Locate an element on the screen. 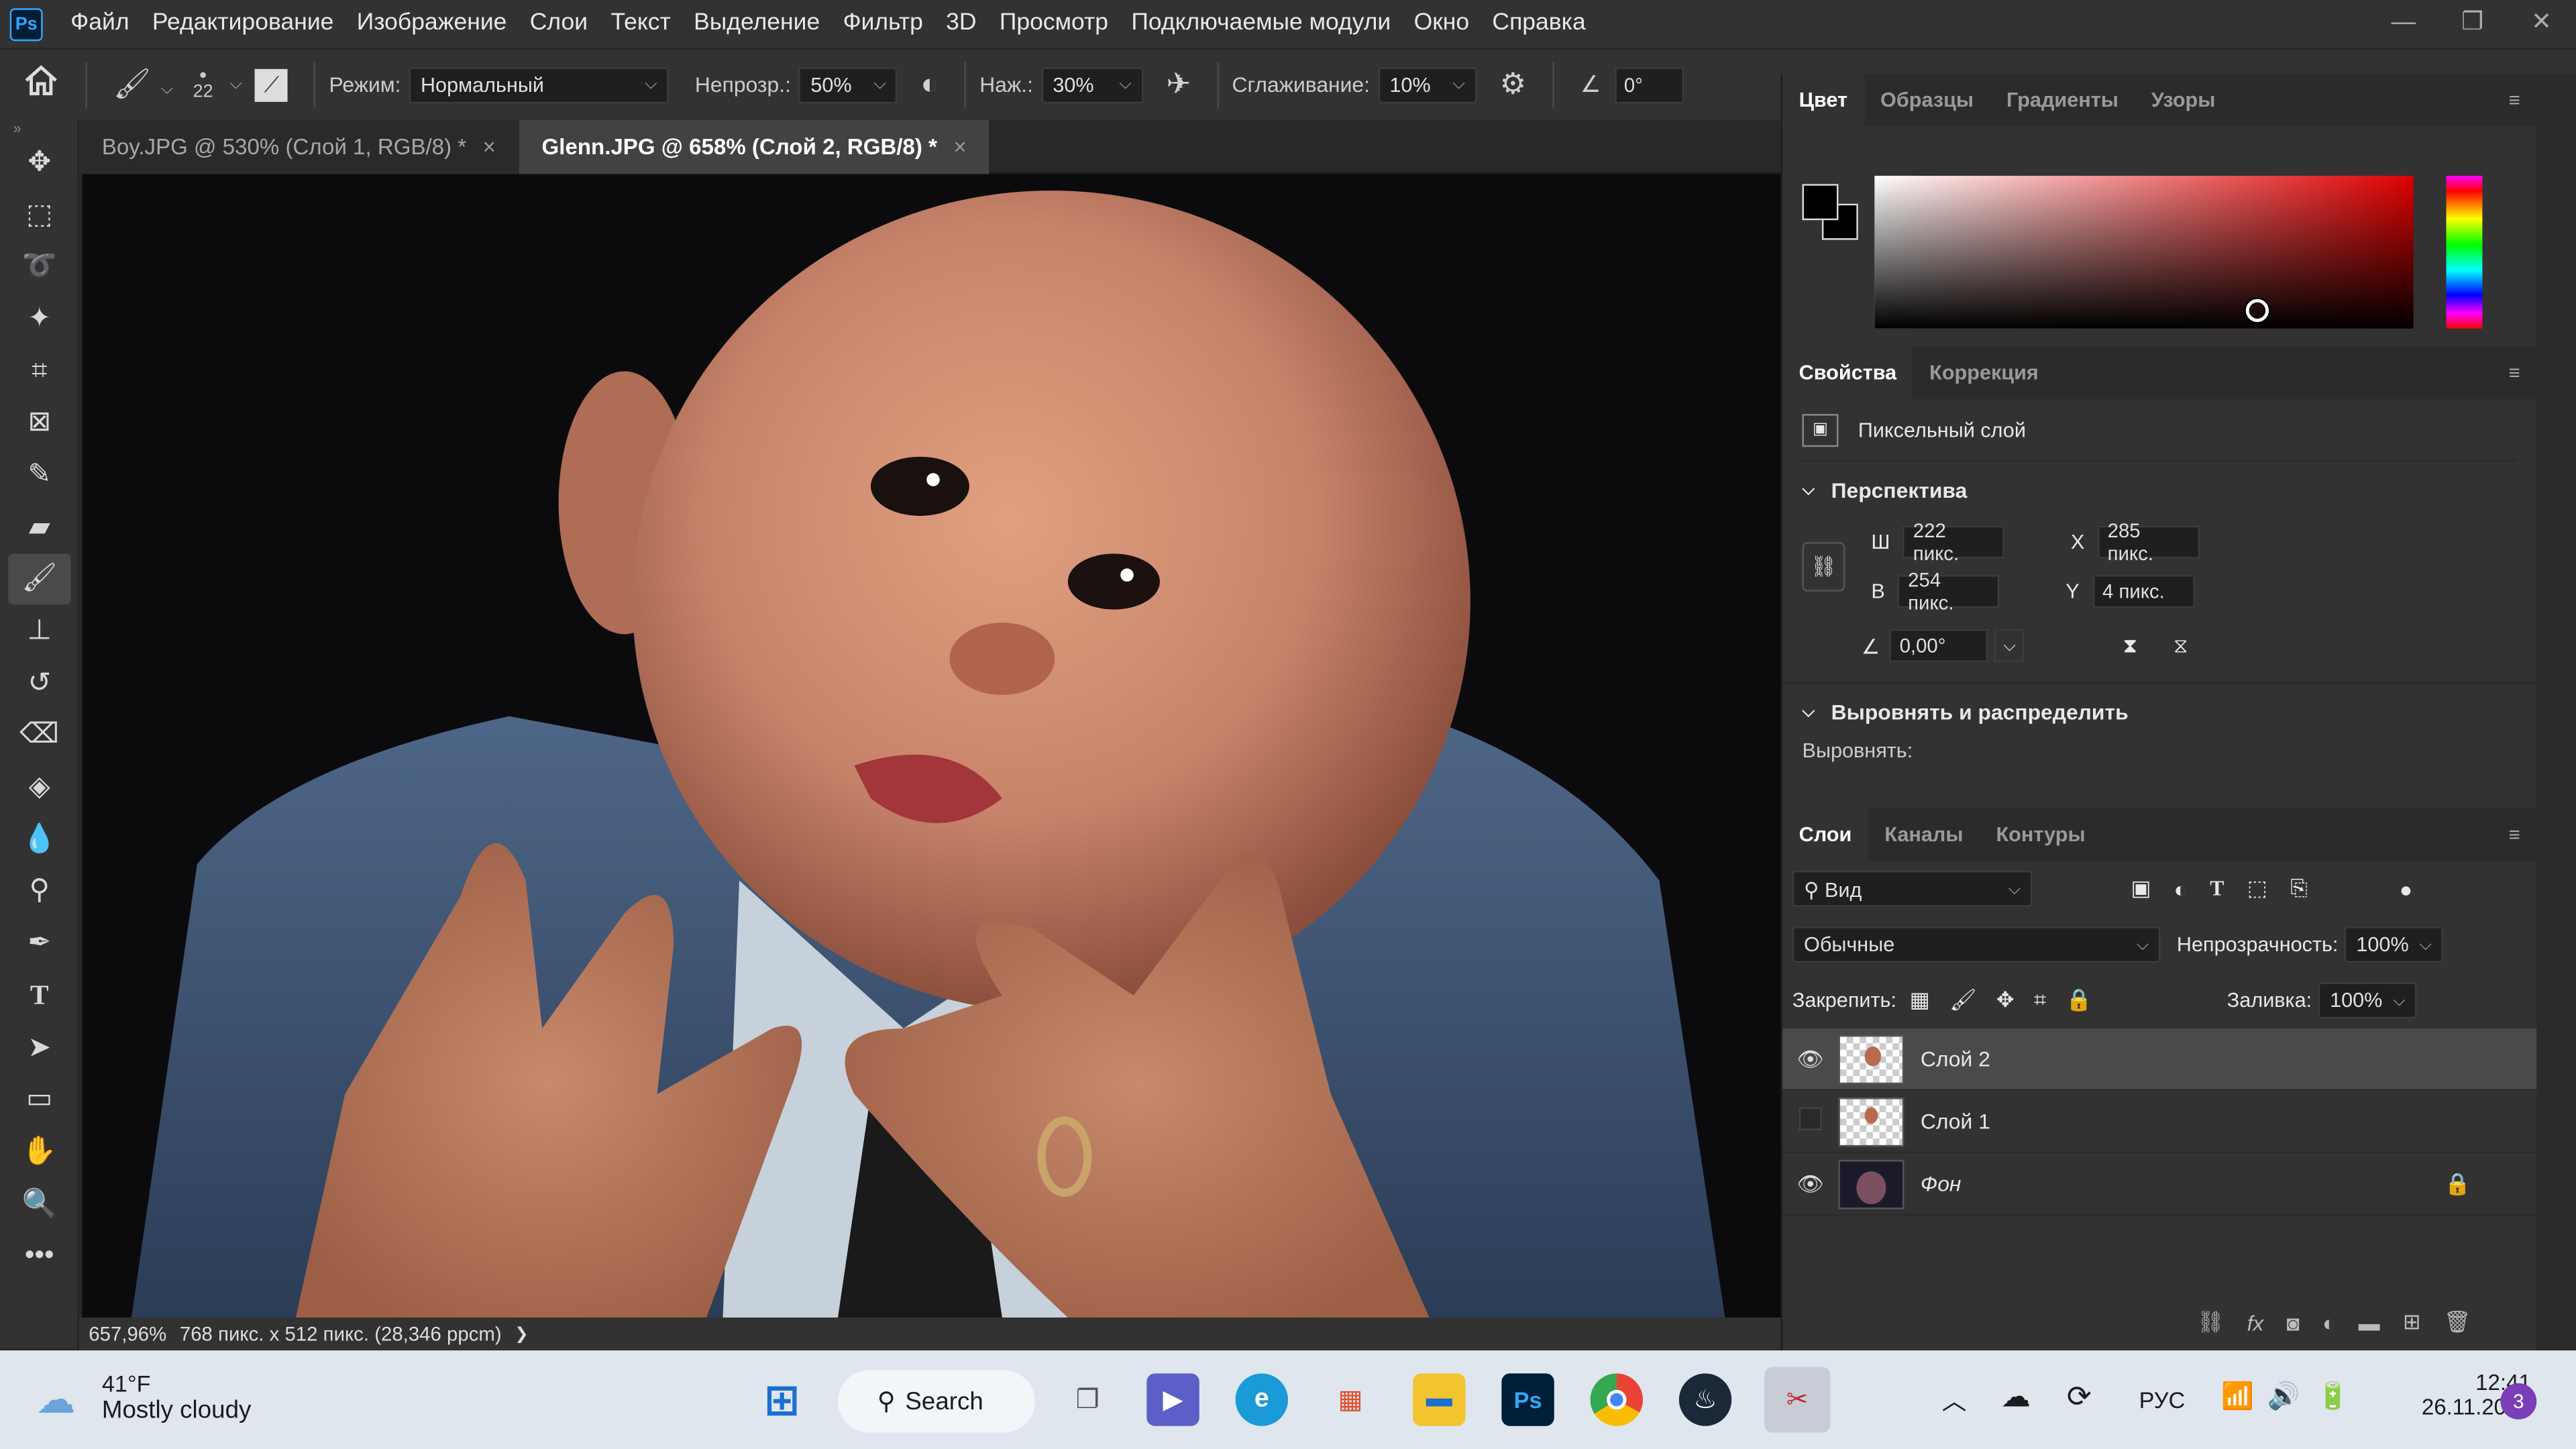  move-tool-icon: ✥ is located at coordinates (39, 162).